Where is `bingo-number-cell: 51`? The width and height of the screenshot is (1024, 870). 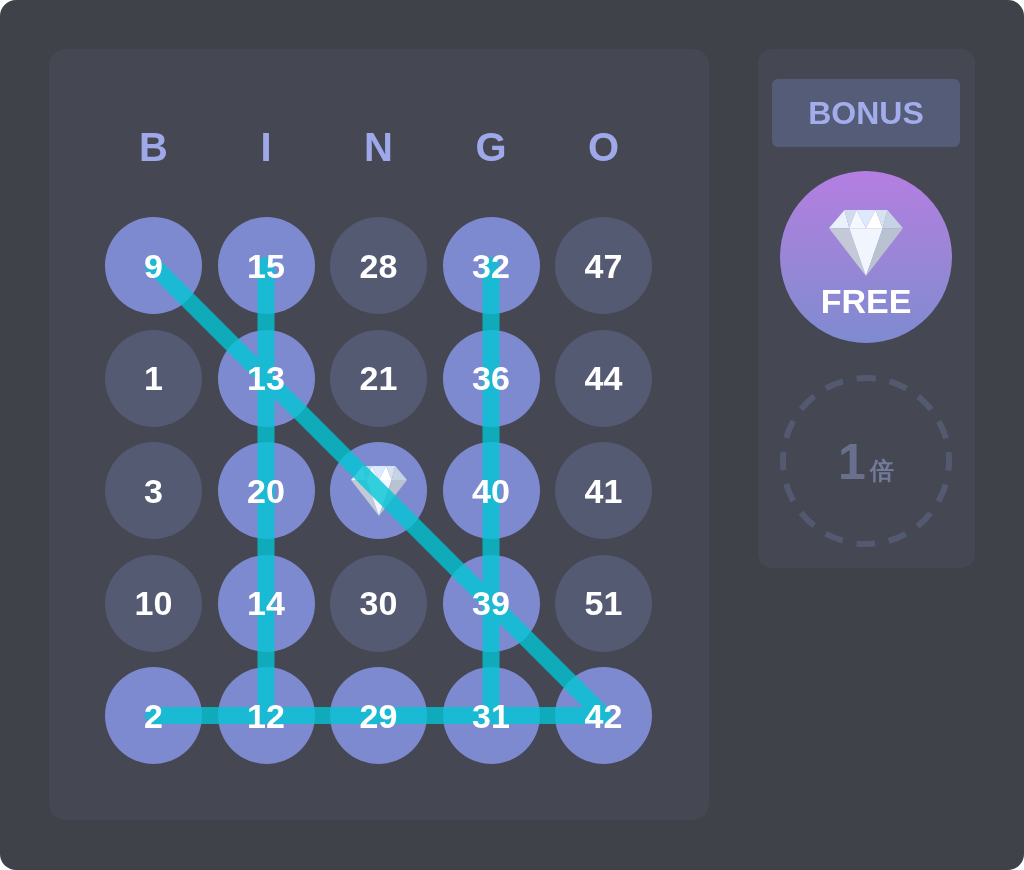
bingo-number-cell: 51 is located at coordinates (603, 603).